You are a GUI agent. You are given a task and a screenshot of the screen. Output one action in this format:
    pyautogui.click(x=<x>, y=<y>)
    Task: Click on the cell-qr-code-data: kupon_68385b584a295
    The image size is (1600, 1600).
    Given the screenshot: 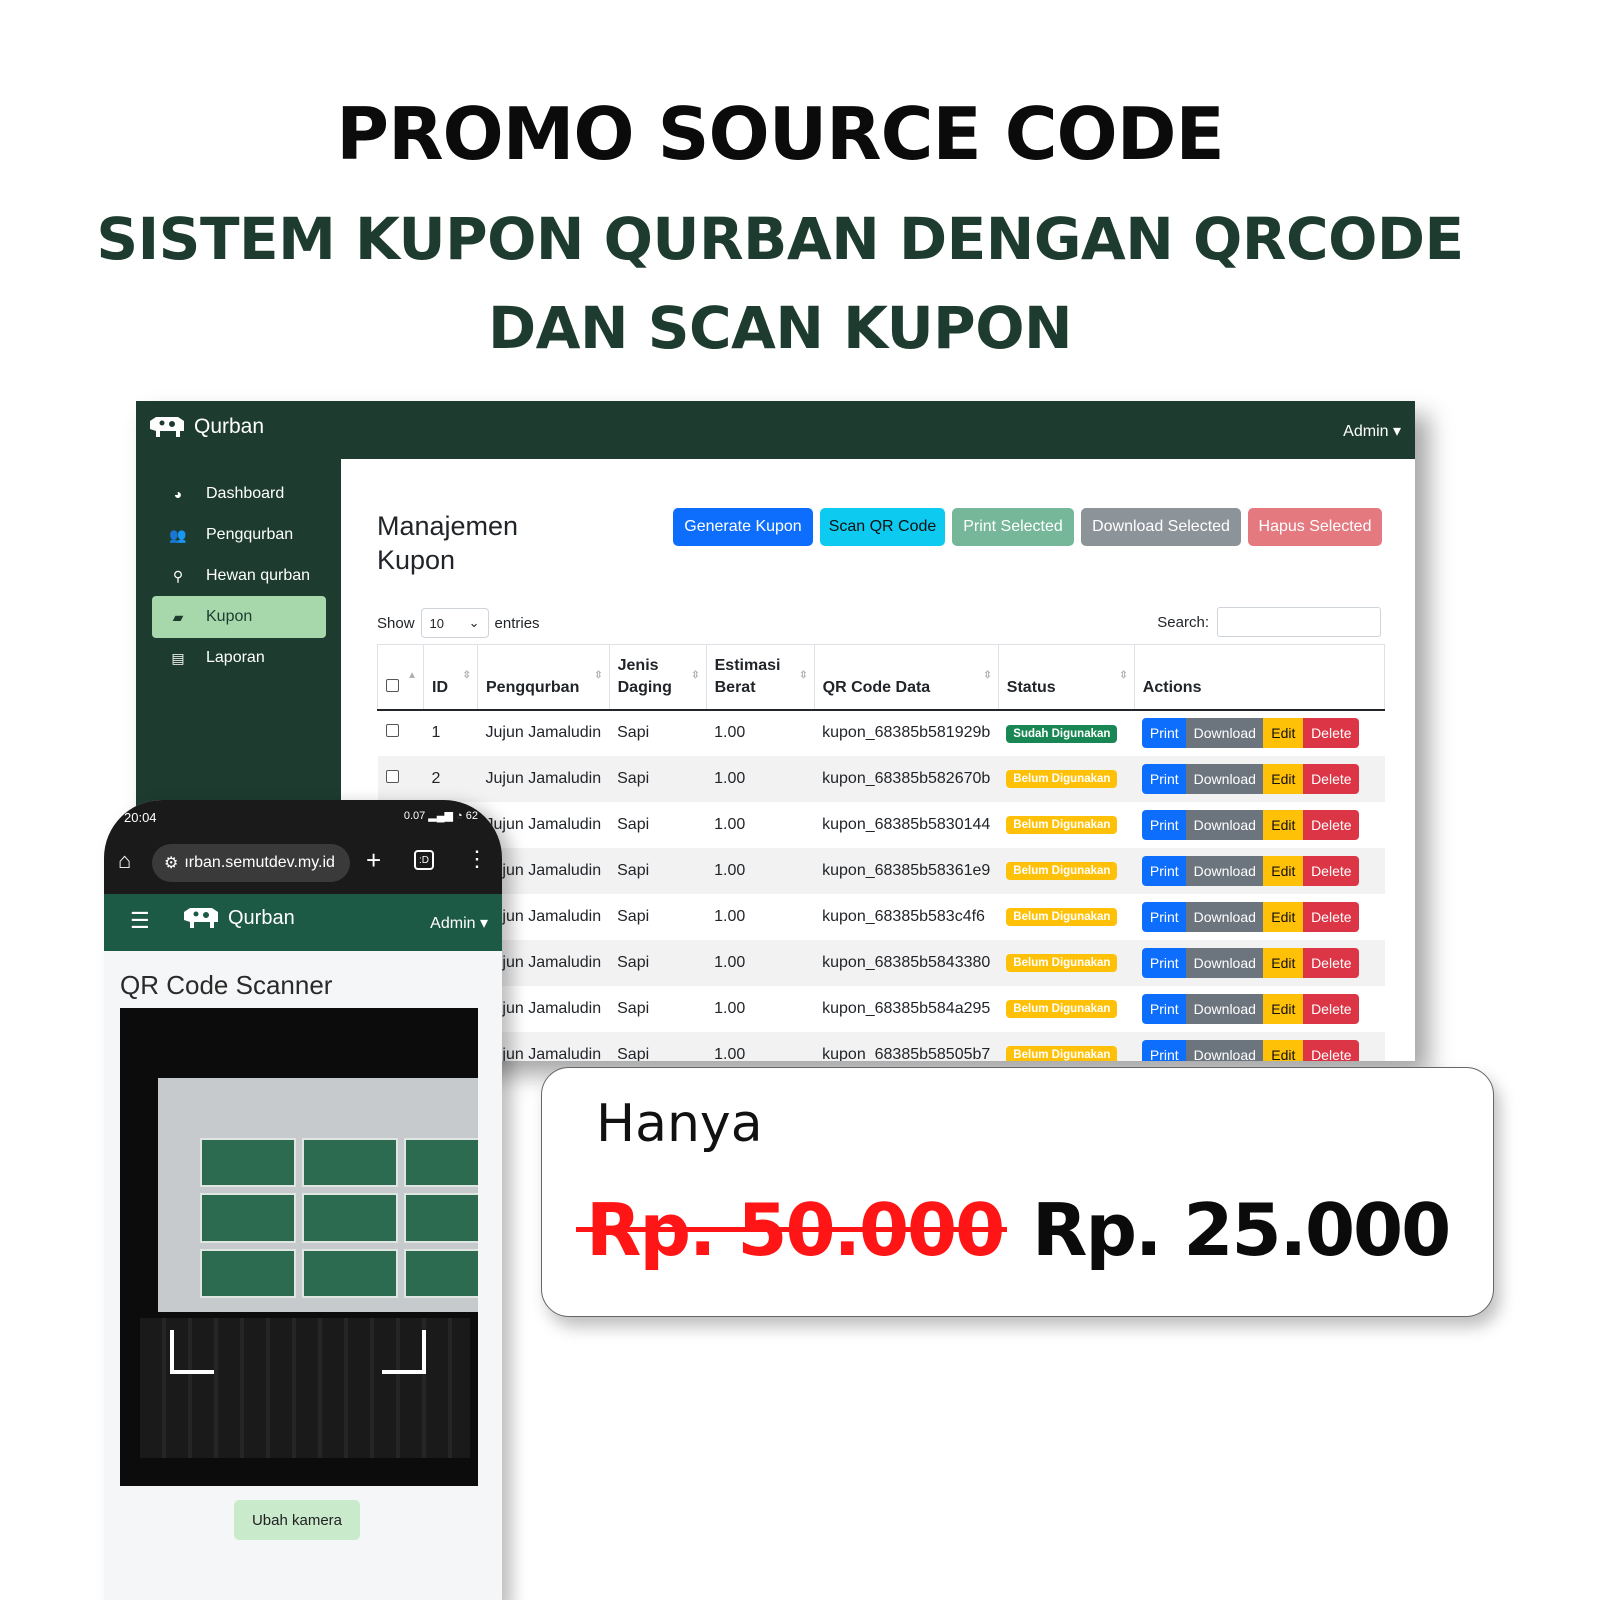 What is the action you would take?
    pyautogui.click(x=906, y=1008)
    